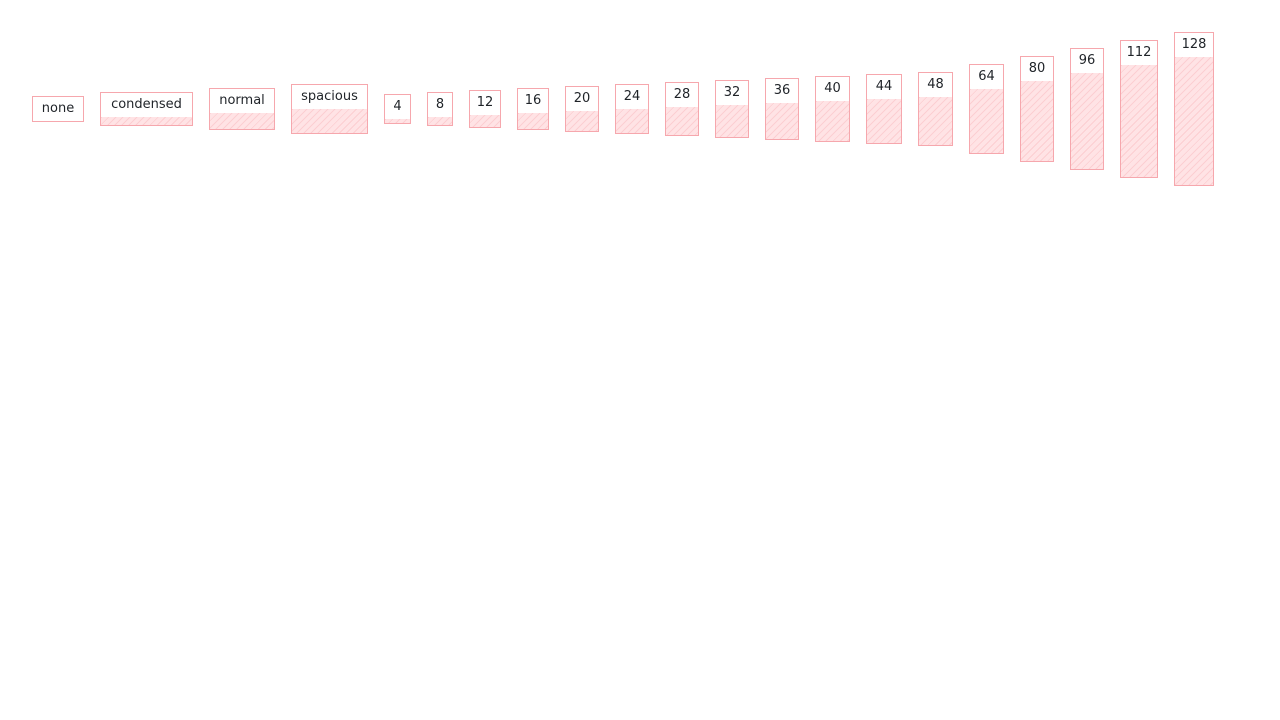  I want to click on spacing-token-condensed: condensed, so click(146, 109).